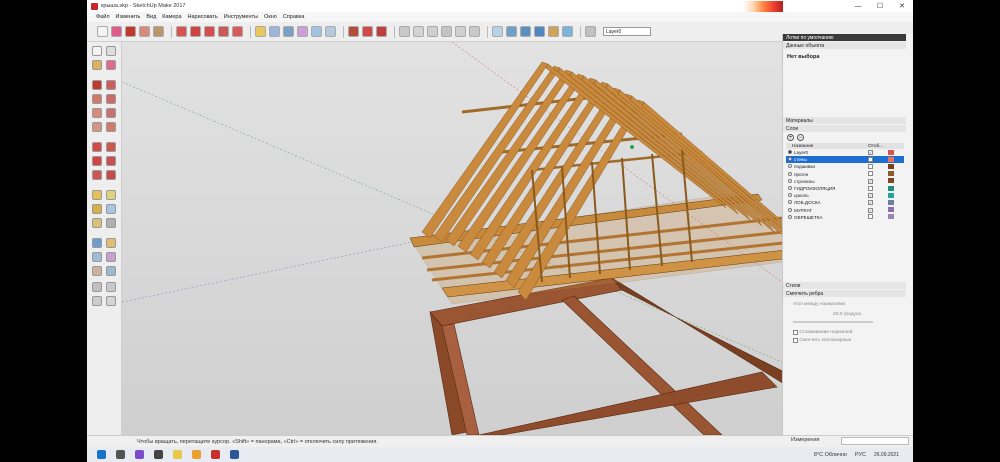 This screenshot has height=462, width=1000. I want to click on position-camera-icon, so click(97, 287).